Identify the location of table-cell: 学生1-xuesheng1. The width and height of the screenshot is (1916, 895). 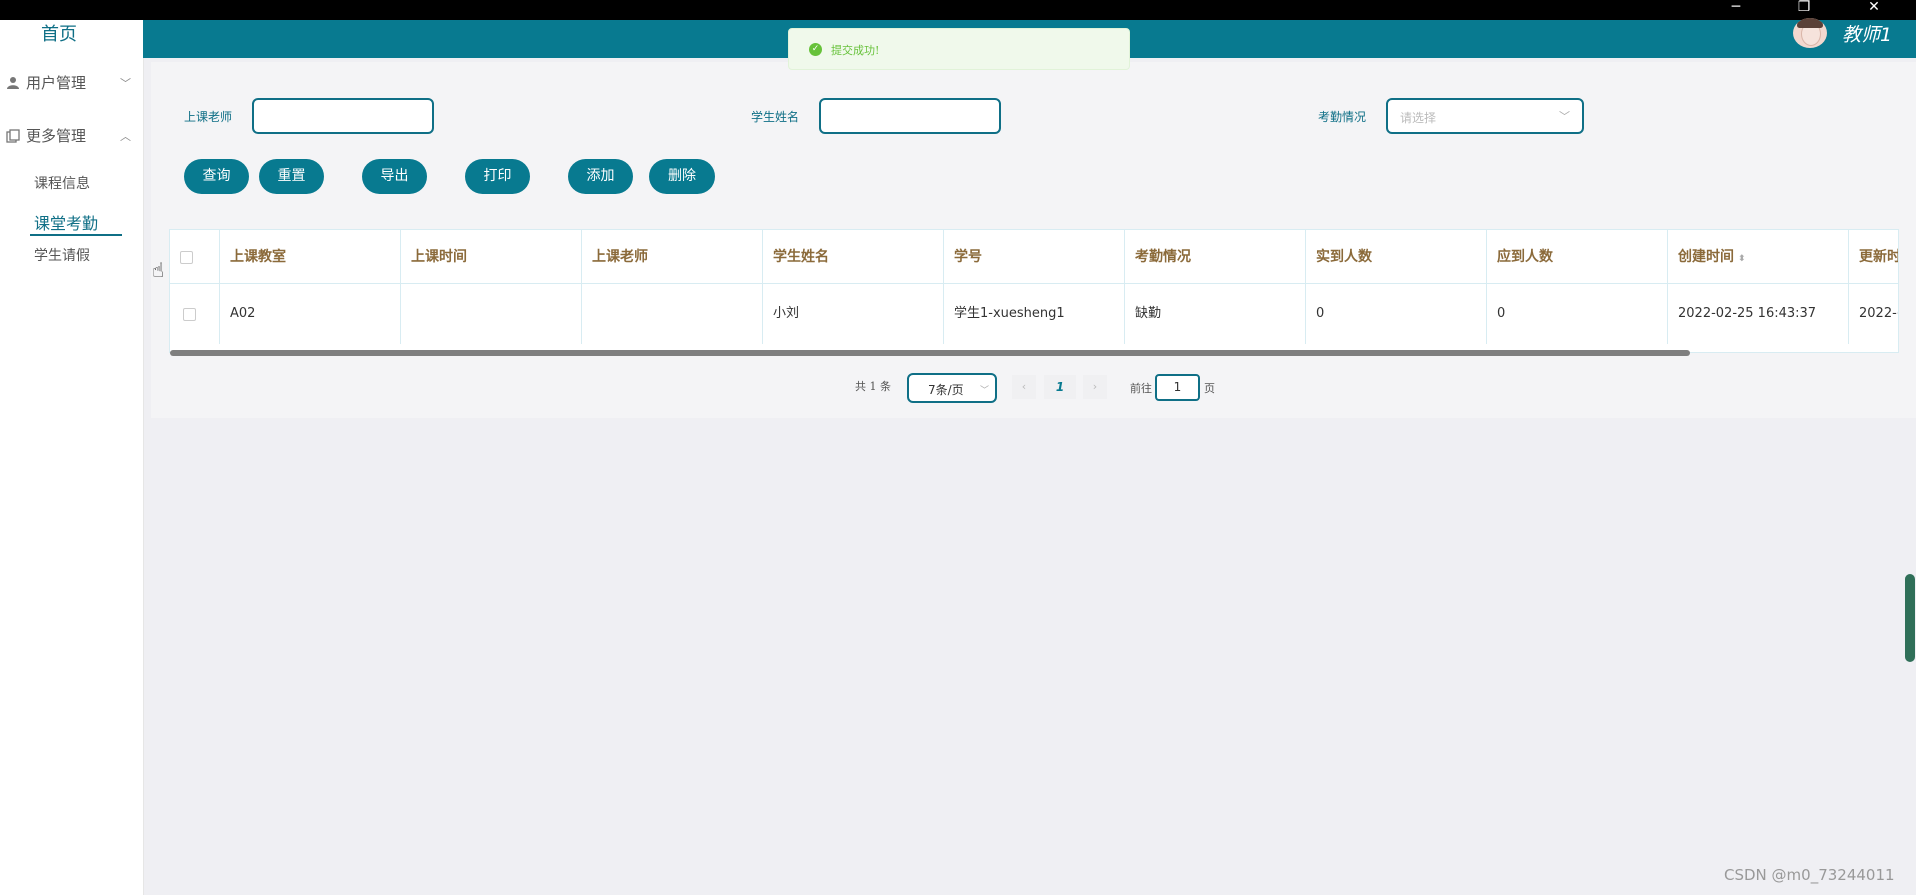
(1034, 314).